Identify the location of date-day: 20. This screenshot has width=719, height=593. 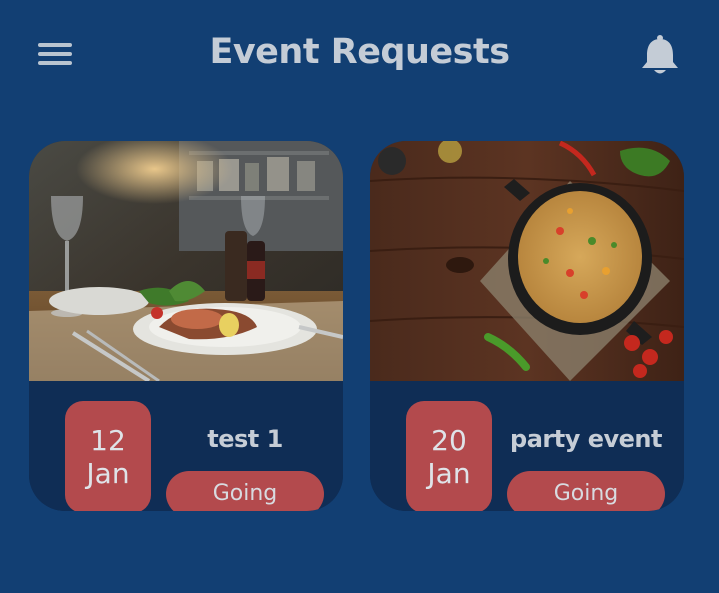
(449, 440).